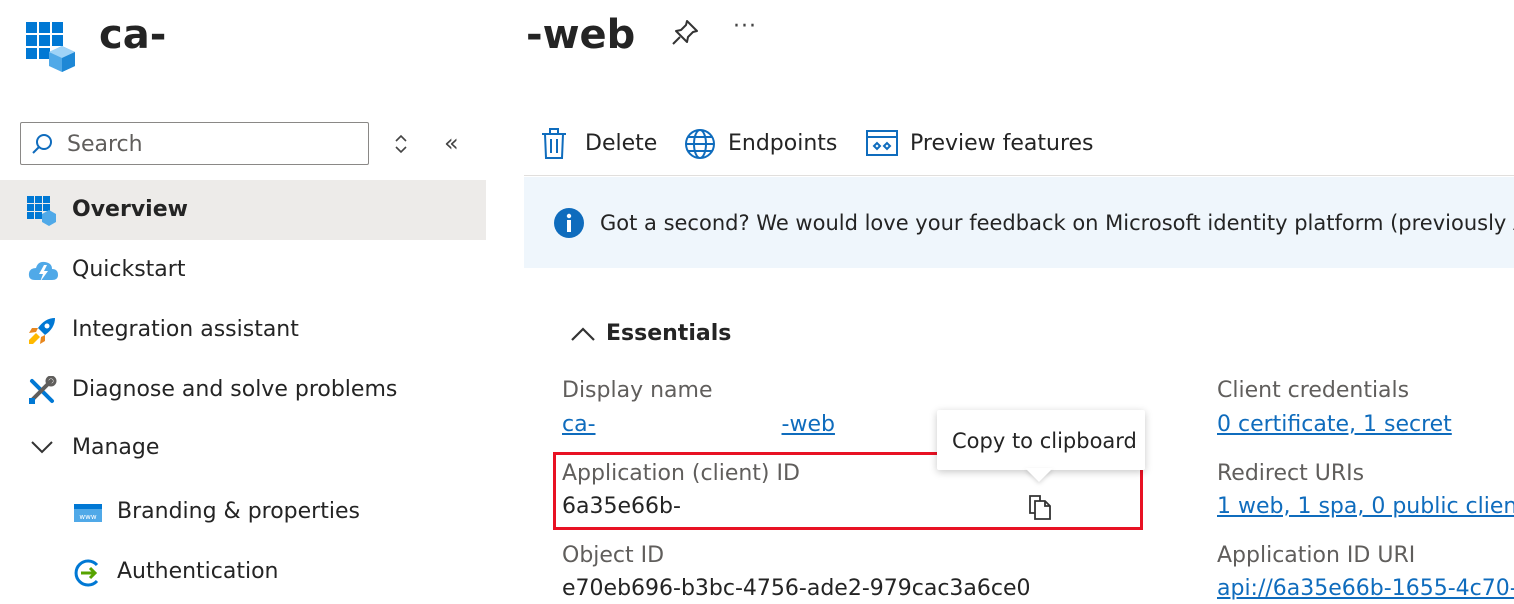 Image resolution: width=1514 pixels, height=604 pixels. Describe the element at coordinates (42, 331) in the screenshot. I see `rocket-icon` at that location.